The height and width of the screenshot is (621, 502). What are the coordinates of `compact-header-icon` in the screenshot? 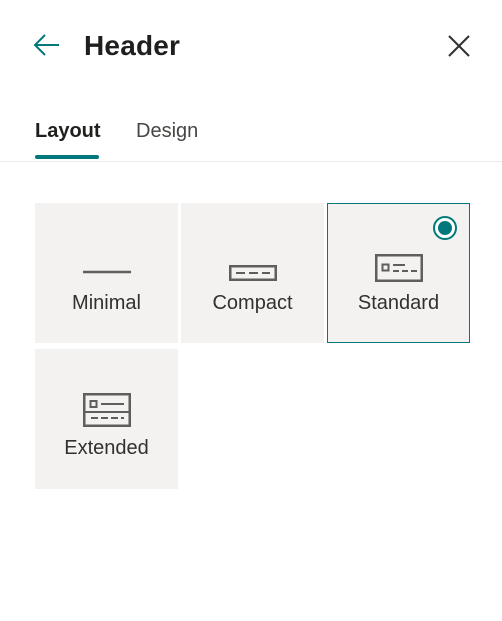 It's located at (252, 273).